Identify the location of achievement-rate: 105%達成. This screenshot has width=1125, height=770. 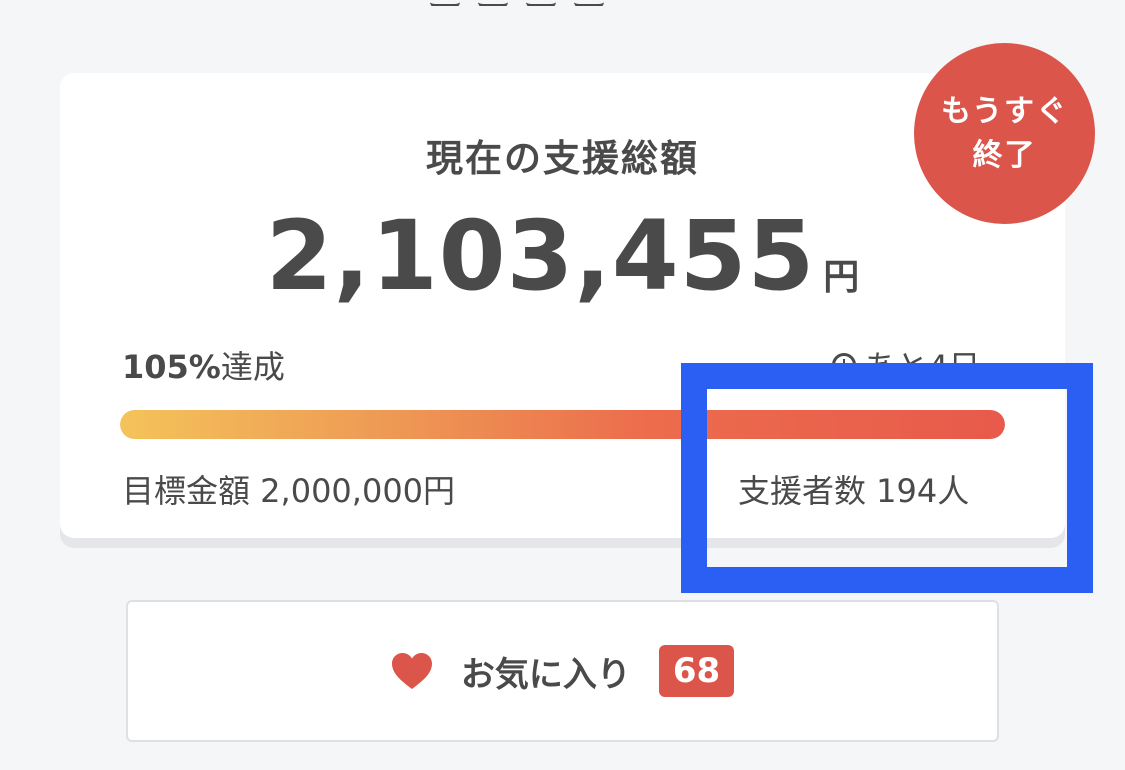
(203, 365).